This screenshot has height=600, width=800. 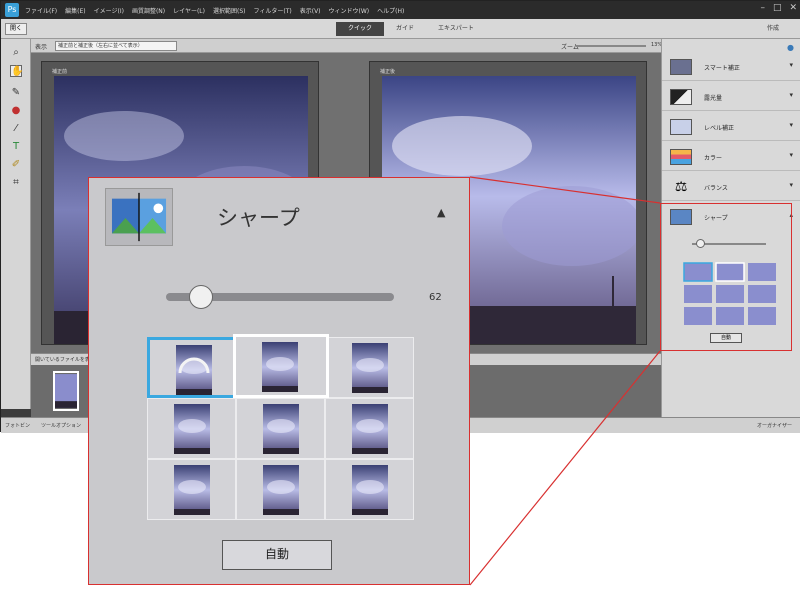 What do you see at coordinates (16, 129) in the screenshot?
I see `whiten-teeth-tool-icon: ⁄` at bounding box center [16, 129].